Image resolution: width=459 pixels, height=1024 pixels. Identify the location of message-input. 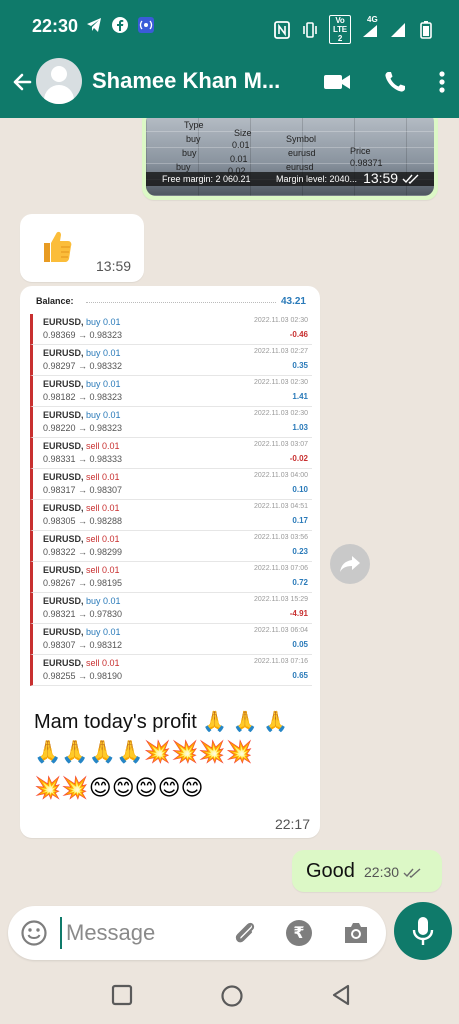
(140, 933).